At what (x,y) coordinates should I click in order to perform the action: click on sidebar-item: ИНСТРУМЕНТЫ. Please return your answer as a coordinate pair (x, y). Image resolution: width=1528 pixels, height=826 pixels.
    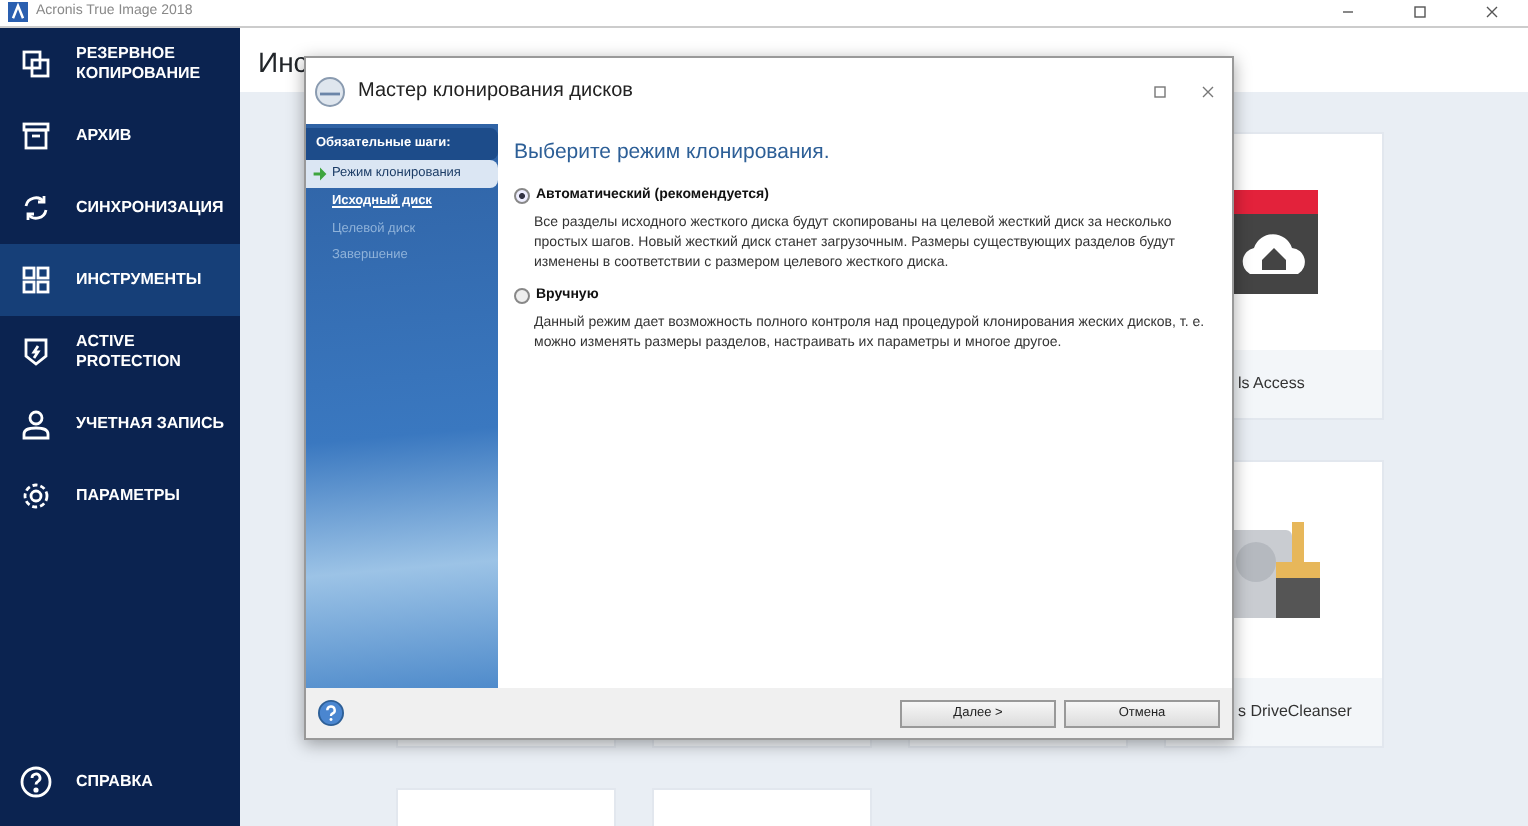
    Looking at the image, I should click on (120, 279).